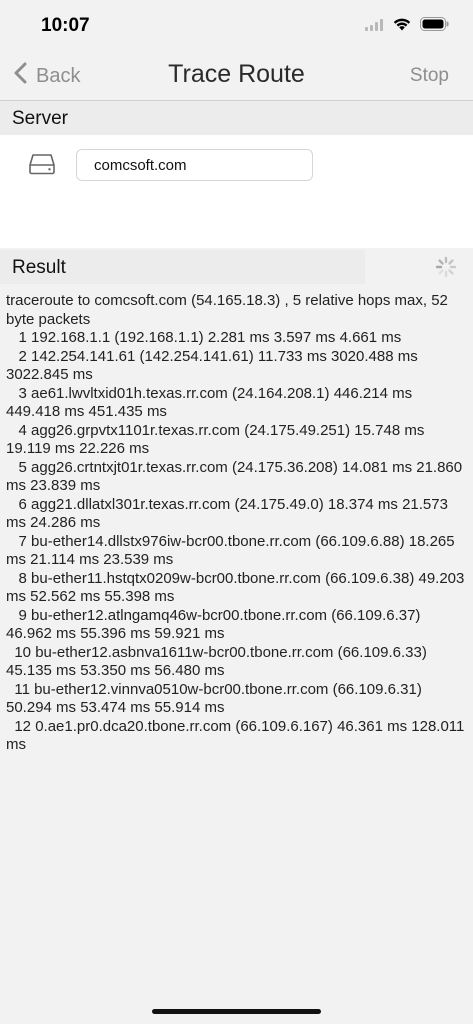  Describe the element at coordinates (434, 26) in the screenshot. I see `battery-icon` at that location.